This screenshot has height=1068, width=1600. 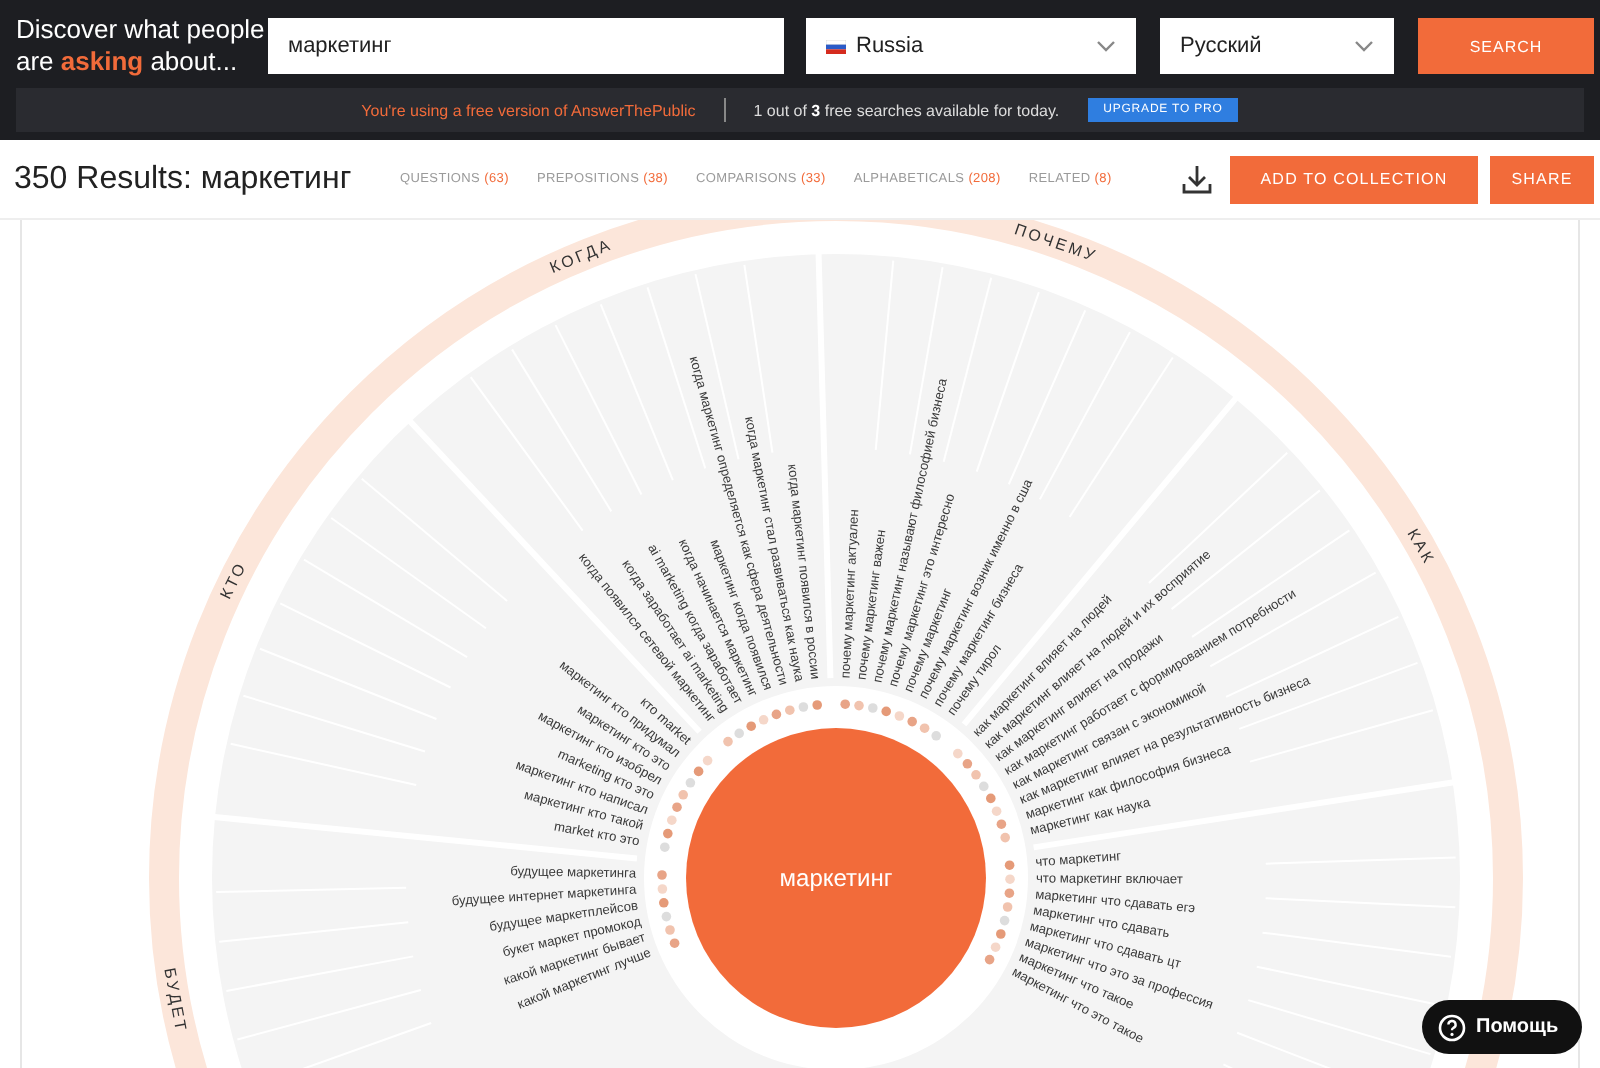 I want to click on free-version-notice: You're using a free version of AnswerThePublic, so click(x=528, y=110).